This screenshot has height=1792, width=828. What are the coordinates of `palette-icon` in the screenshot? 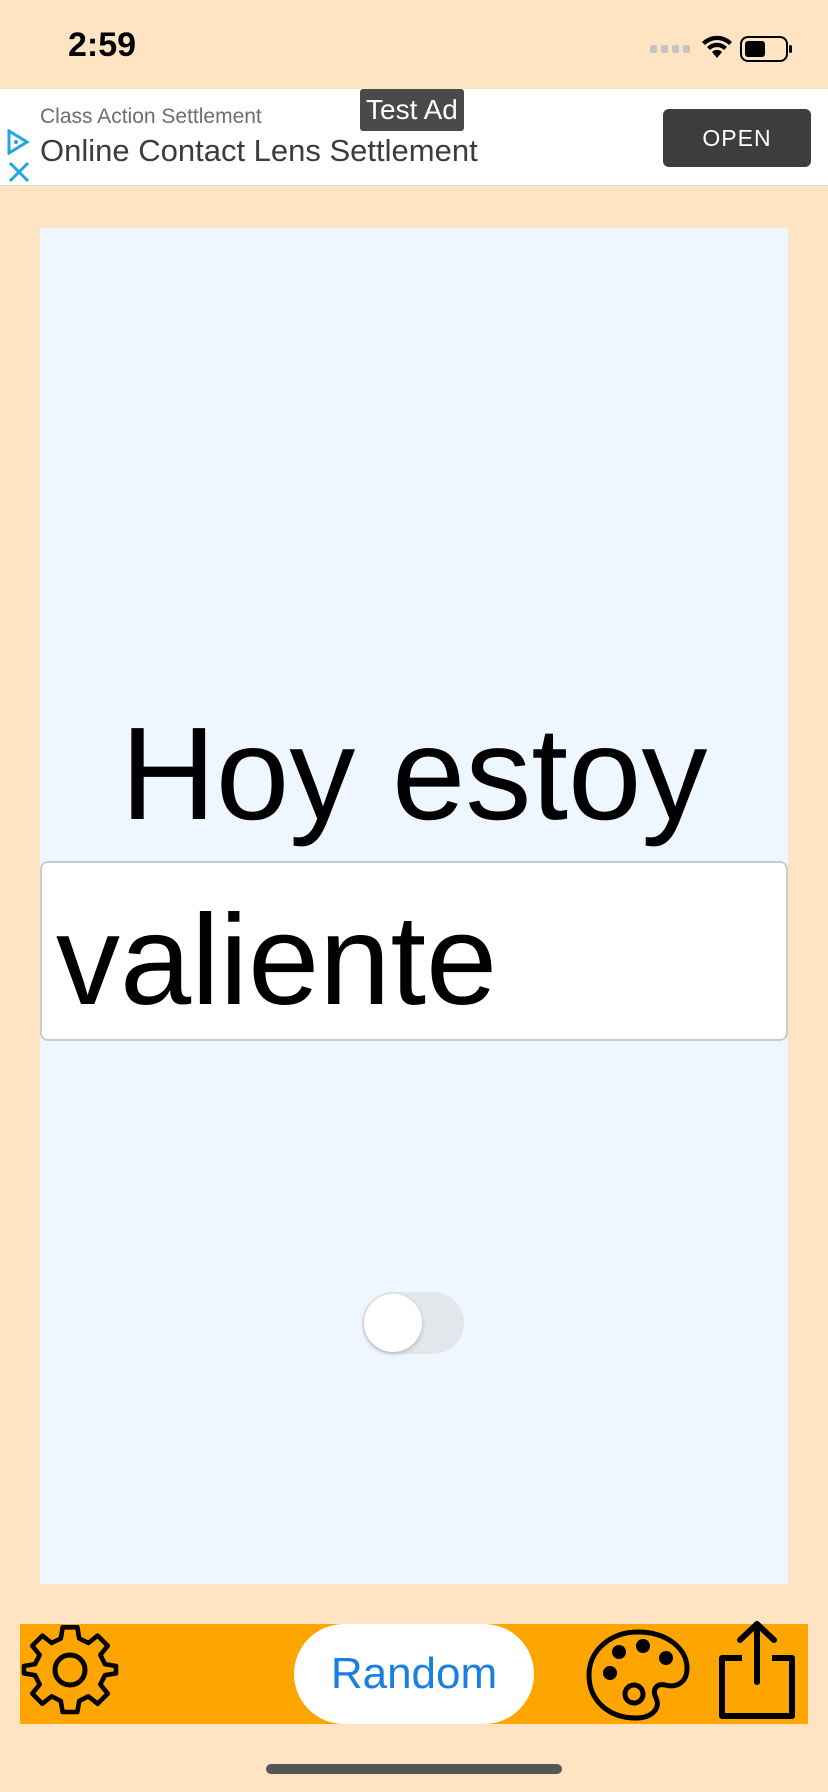 It's located at (638, 1675).